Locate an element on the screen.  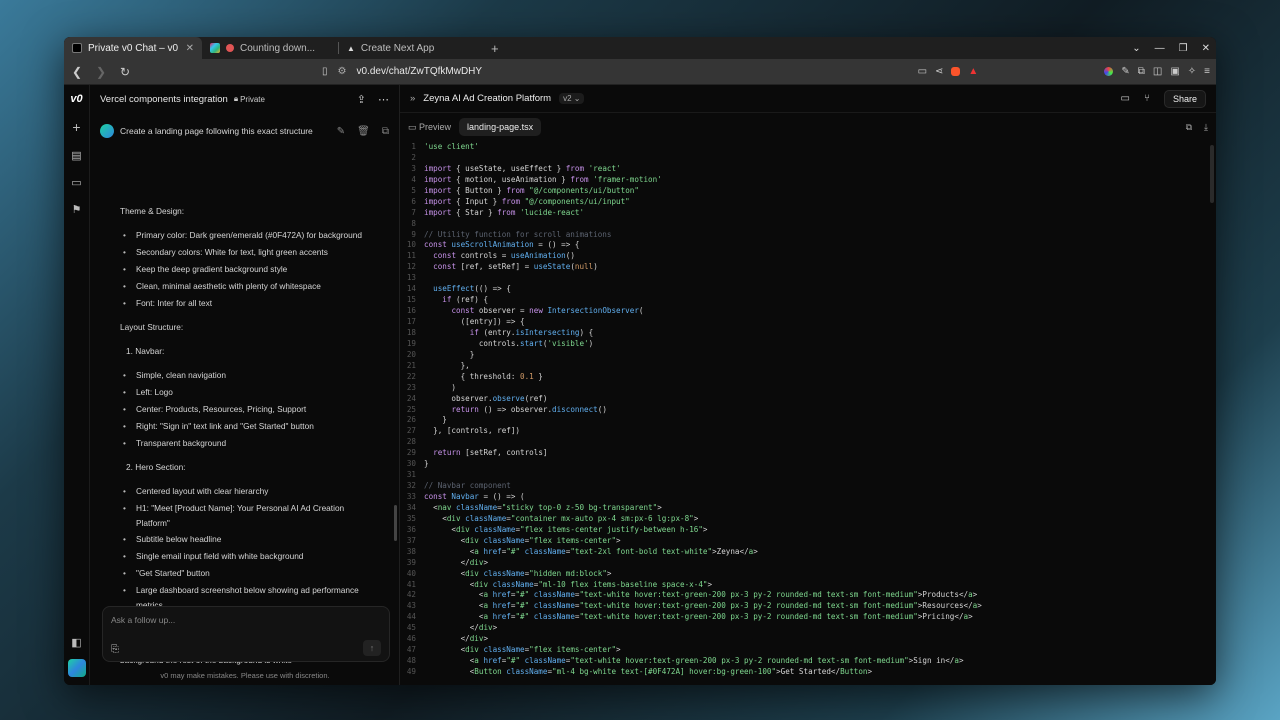
cast-icon: ▭ is located at coordinates (922, 71).